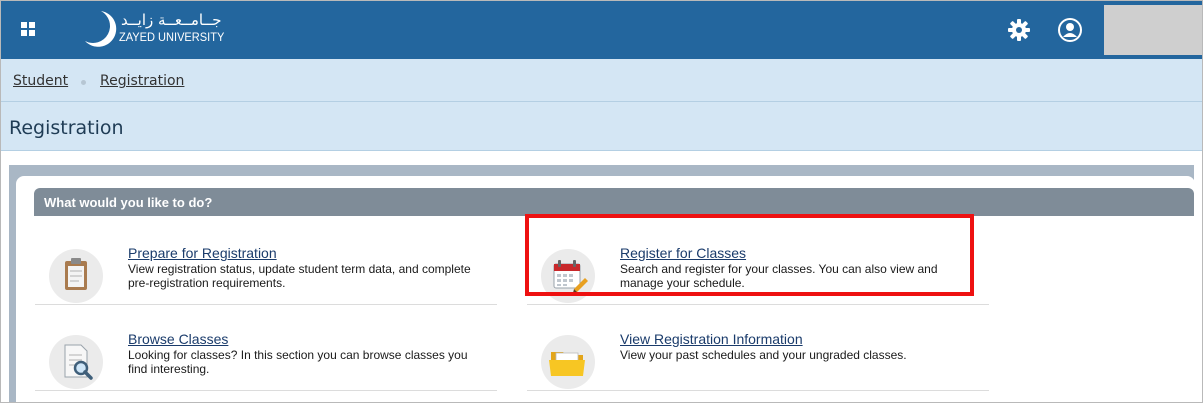  I want to click on logo-english-text: ZAYED UNIVERSITY, so click(172, 37).